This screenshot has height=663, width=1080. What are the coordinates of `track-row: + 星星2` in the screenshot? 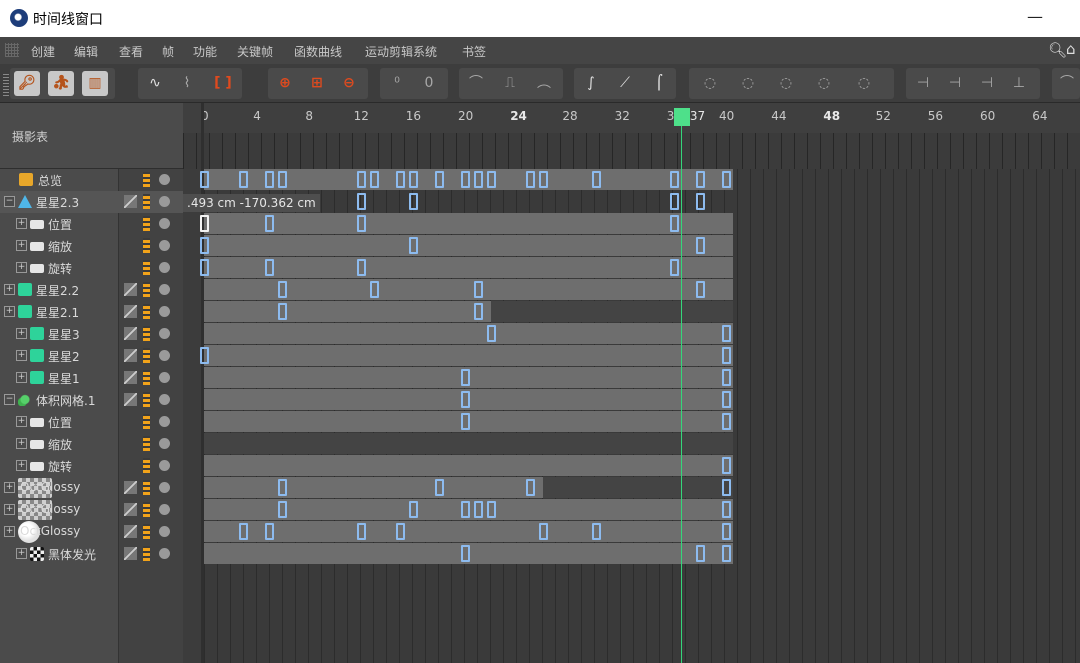 It's located at (91, 356).